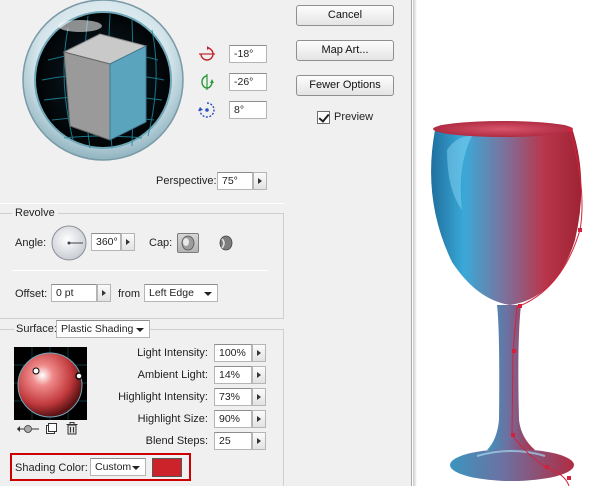  What do you see at coordinates (104, 293) in the screenshot?
I see `offset-spinner` at bounding box center [104, 293].